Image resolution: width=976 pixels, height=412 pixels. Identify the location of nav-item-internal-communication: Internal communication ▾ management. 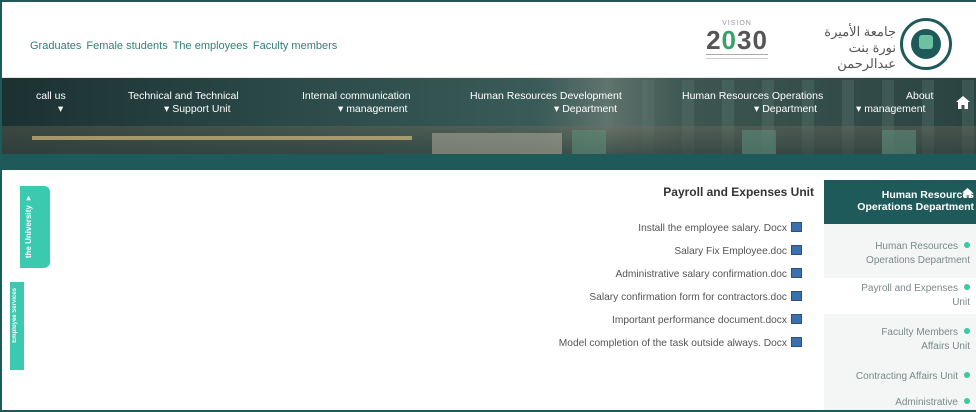
(356, 103).